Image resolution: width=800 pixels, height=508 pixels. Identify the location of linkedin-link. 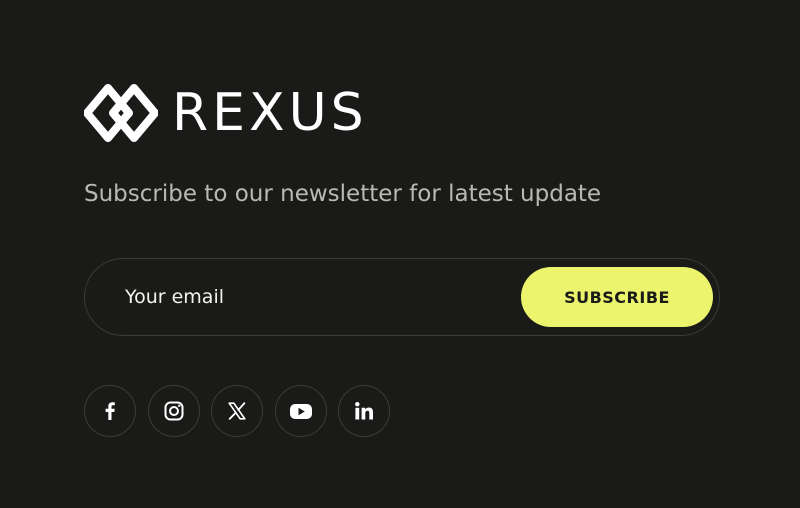
(364, 411).